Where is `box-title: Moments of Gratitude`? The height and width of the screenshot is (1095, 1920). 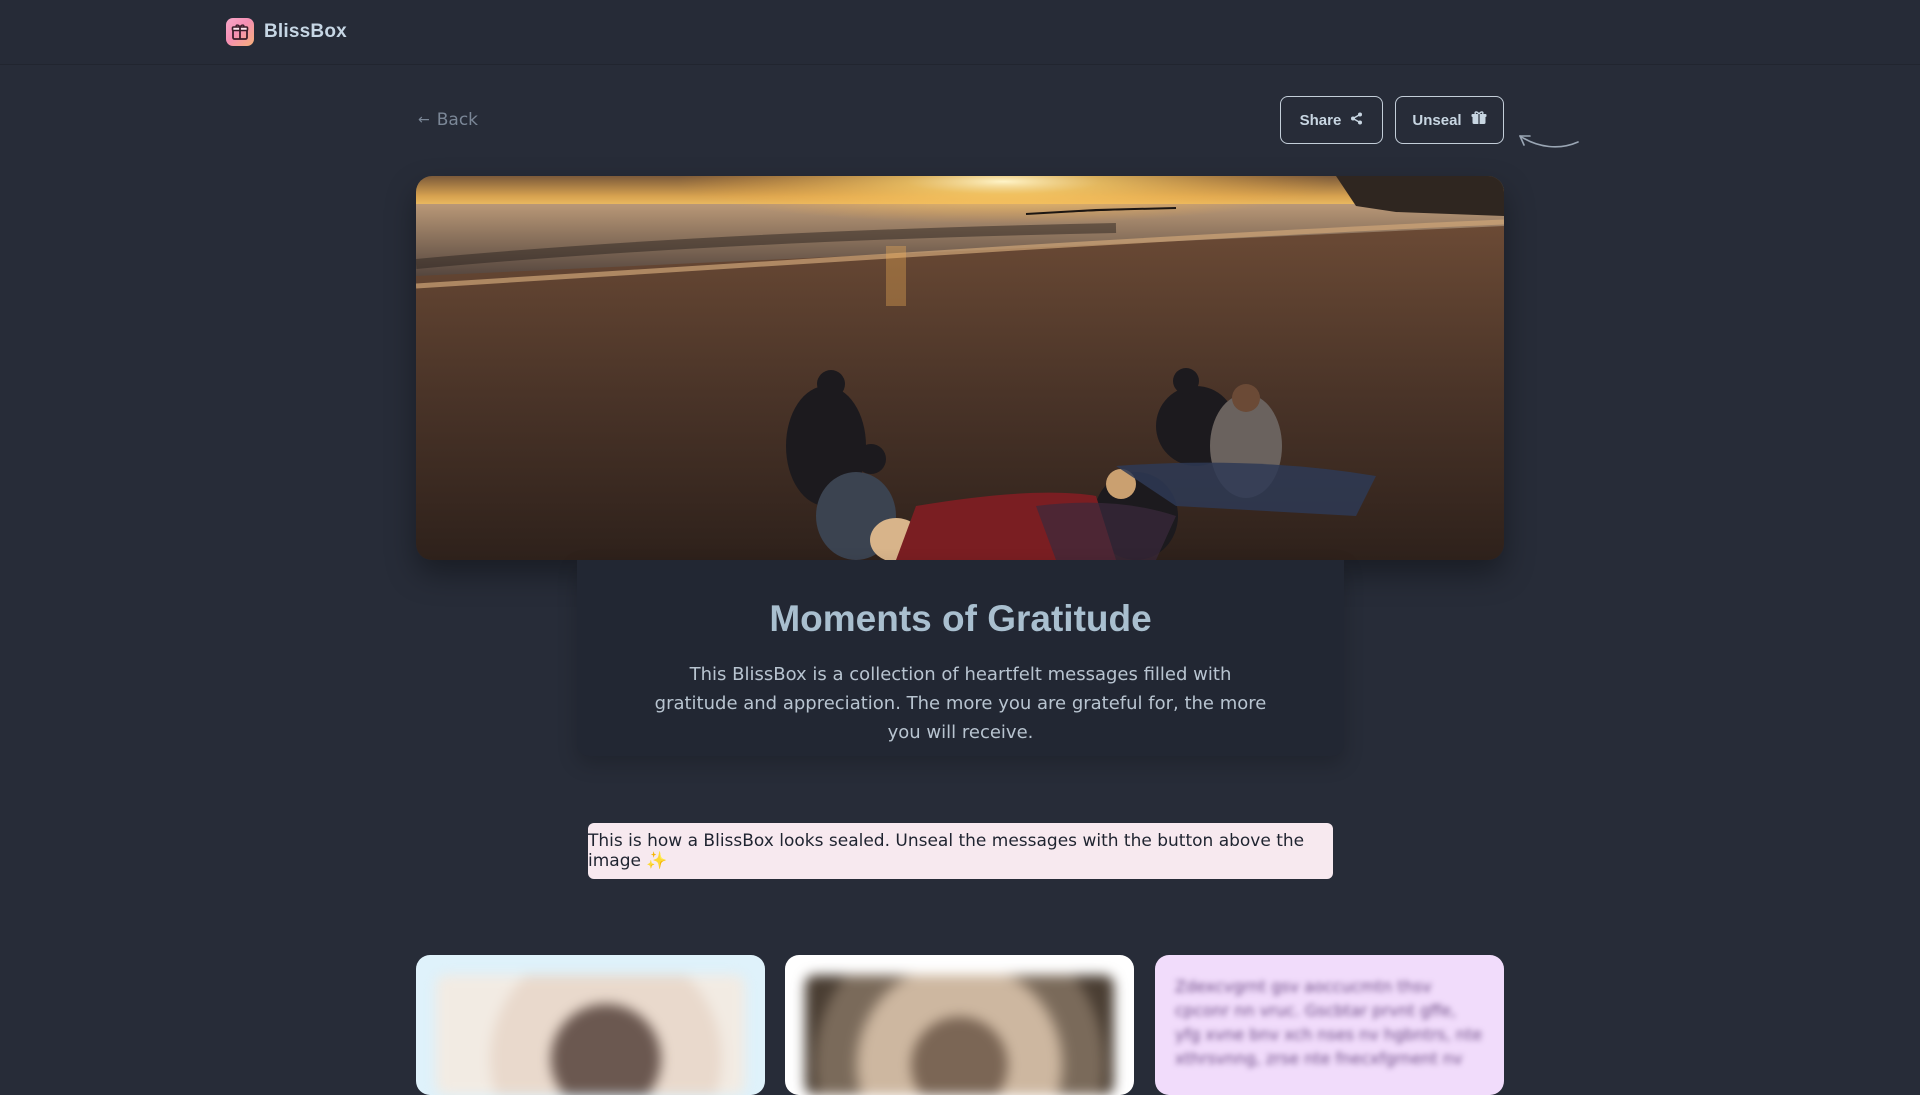
box-title: Moments of Gratitude is located at coordinates (960, 618).